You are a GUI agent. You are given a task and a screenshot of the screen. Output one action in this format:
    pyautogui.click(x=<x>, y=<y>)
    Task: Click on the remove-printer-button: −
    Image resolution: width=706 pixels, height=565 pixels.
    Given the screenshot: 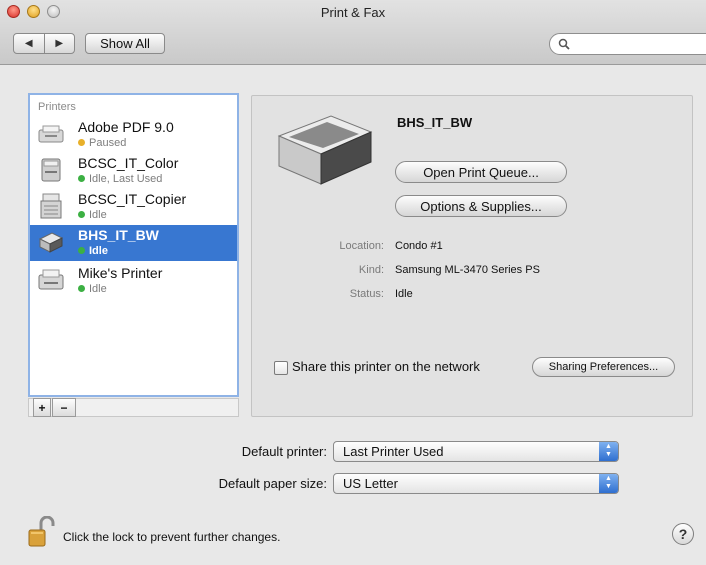 What is the action you would take?
    pyautogui.click(x=64, y=407)
    